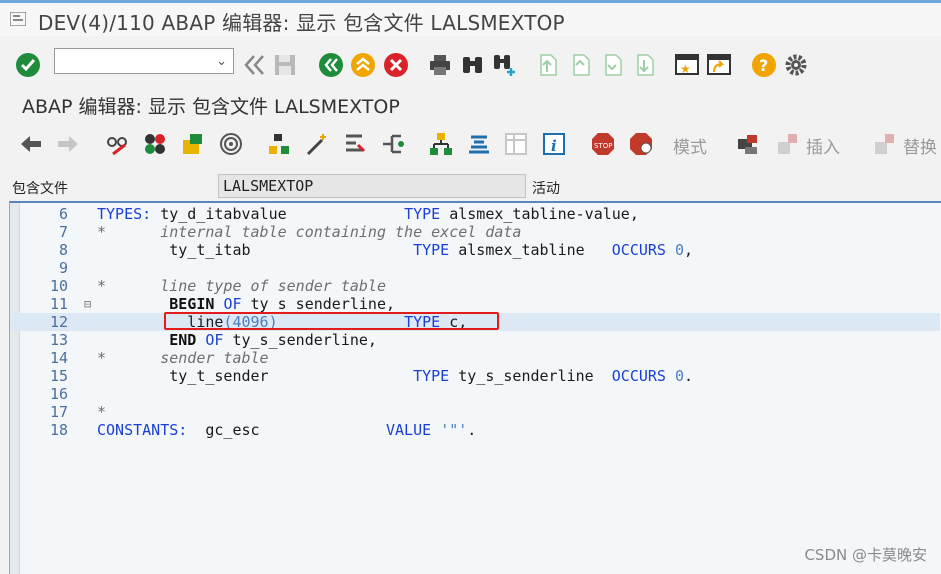  Describe the element at coordinates (285, 65) in the screenshot. I see `save-button` at that location.